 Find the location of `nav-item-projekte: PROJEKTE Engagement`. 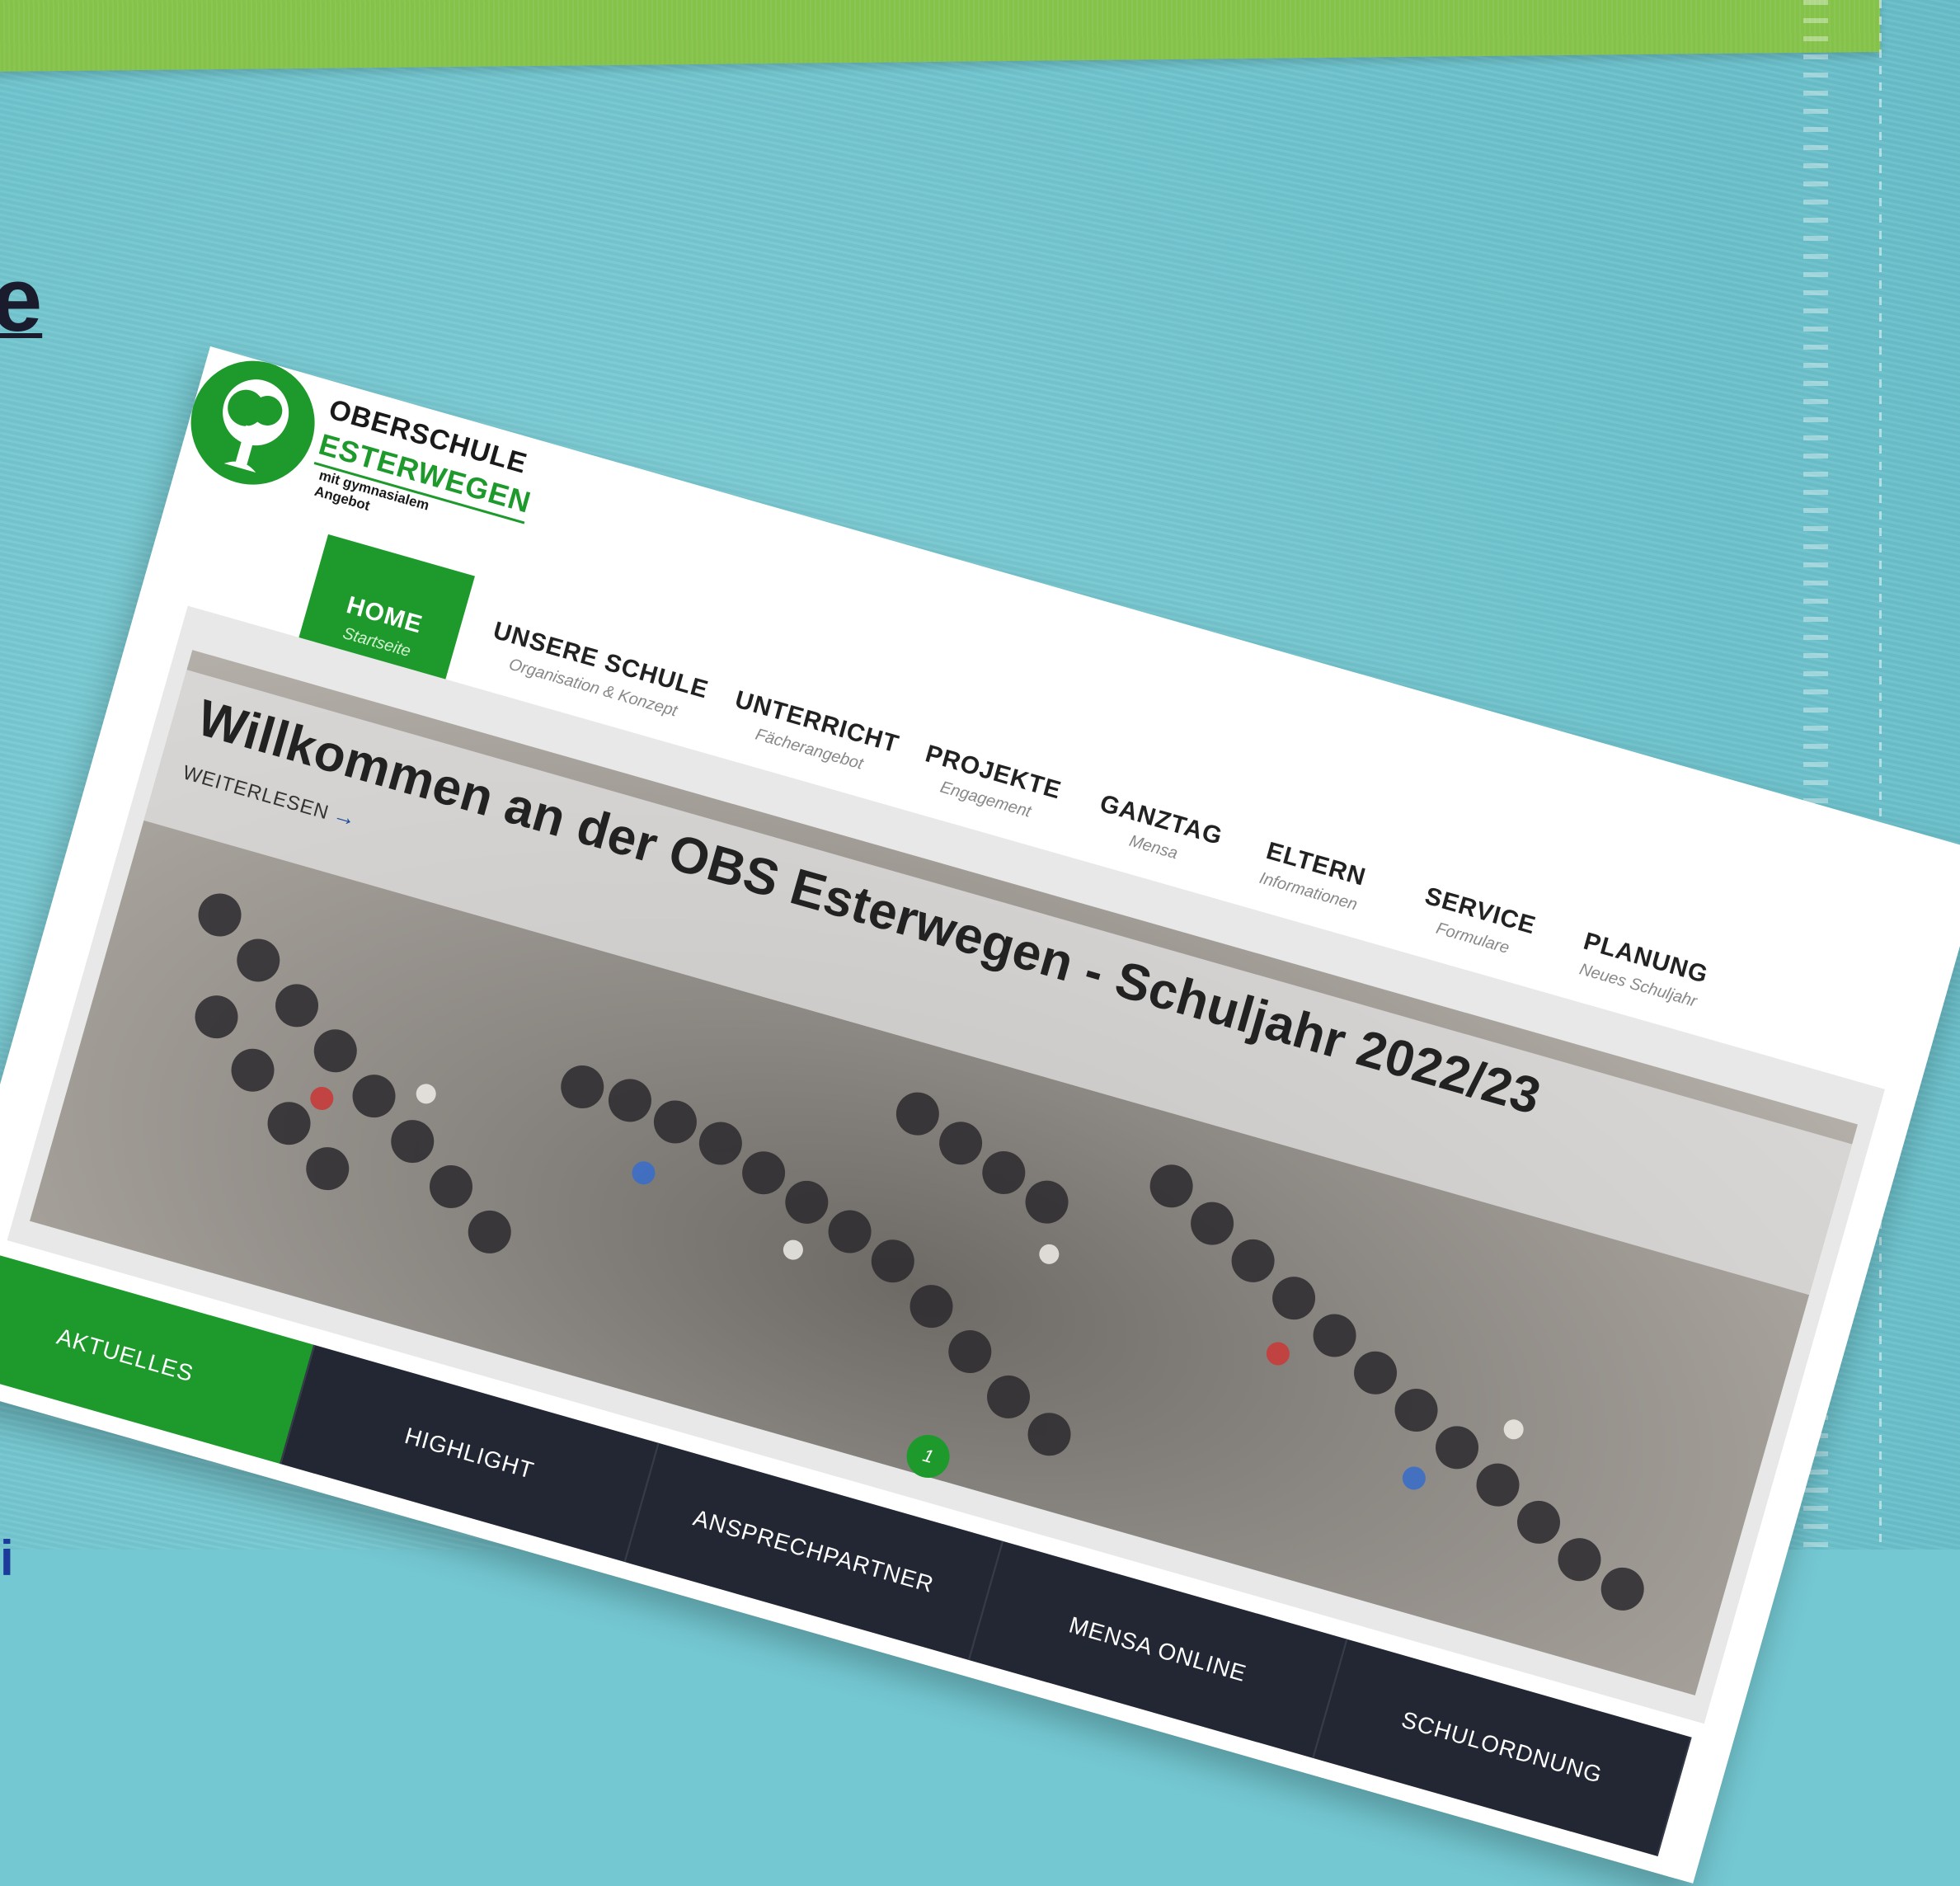

nav-item-projekte: PROJEKTE Engagement is located at coordinates (990, 784).